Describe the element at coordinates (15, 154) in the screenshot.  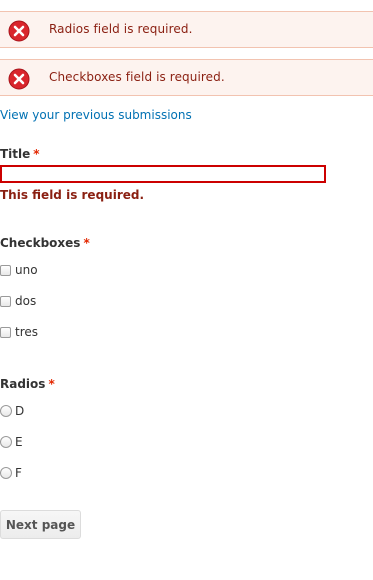
I see `title-label-text: Title` at that location.